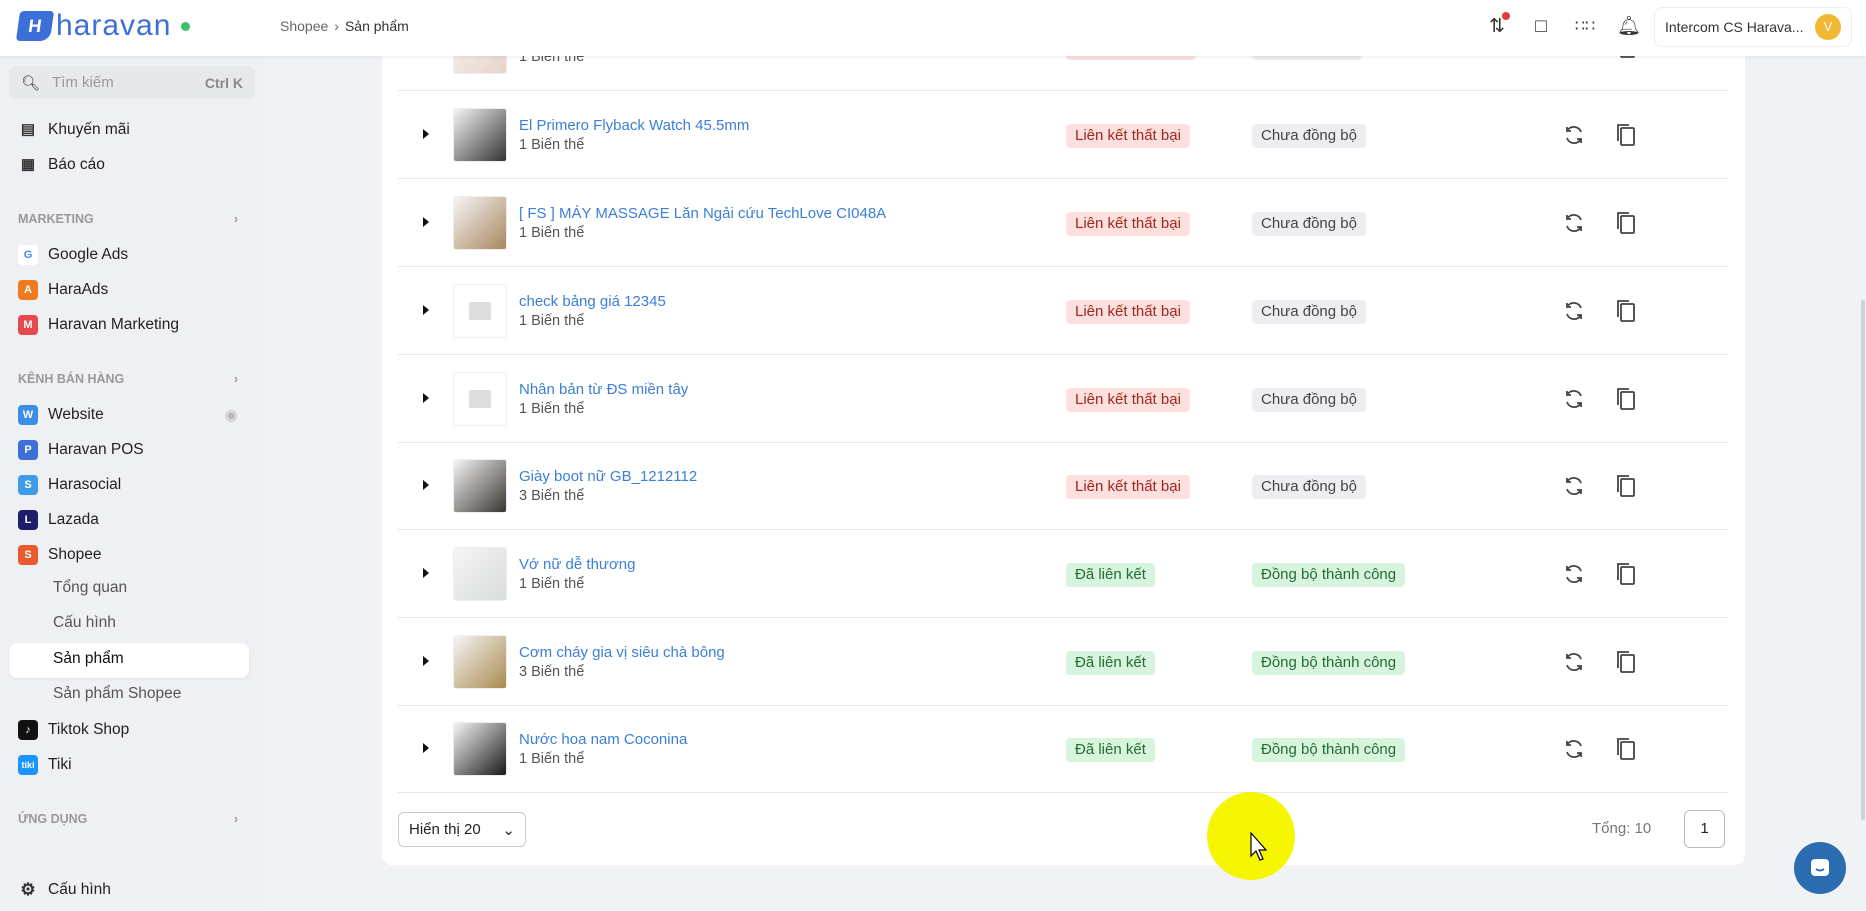 This screenshot has width=1866, height=911. Describe the element at coordinates (28, 255) in the screenshot. I see `google-icon: G` at that location.